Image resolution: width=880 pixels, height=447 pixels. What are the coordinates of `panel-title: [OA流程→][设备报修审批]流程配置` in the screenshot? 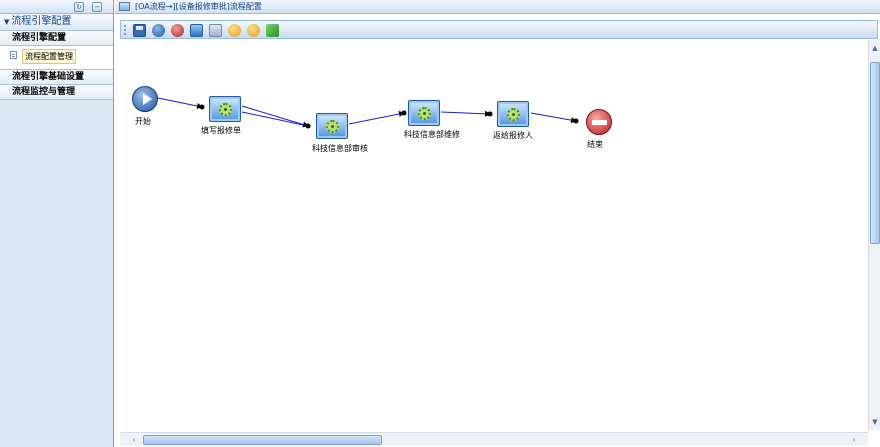 It's located at (198, 6).